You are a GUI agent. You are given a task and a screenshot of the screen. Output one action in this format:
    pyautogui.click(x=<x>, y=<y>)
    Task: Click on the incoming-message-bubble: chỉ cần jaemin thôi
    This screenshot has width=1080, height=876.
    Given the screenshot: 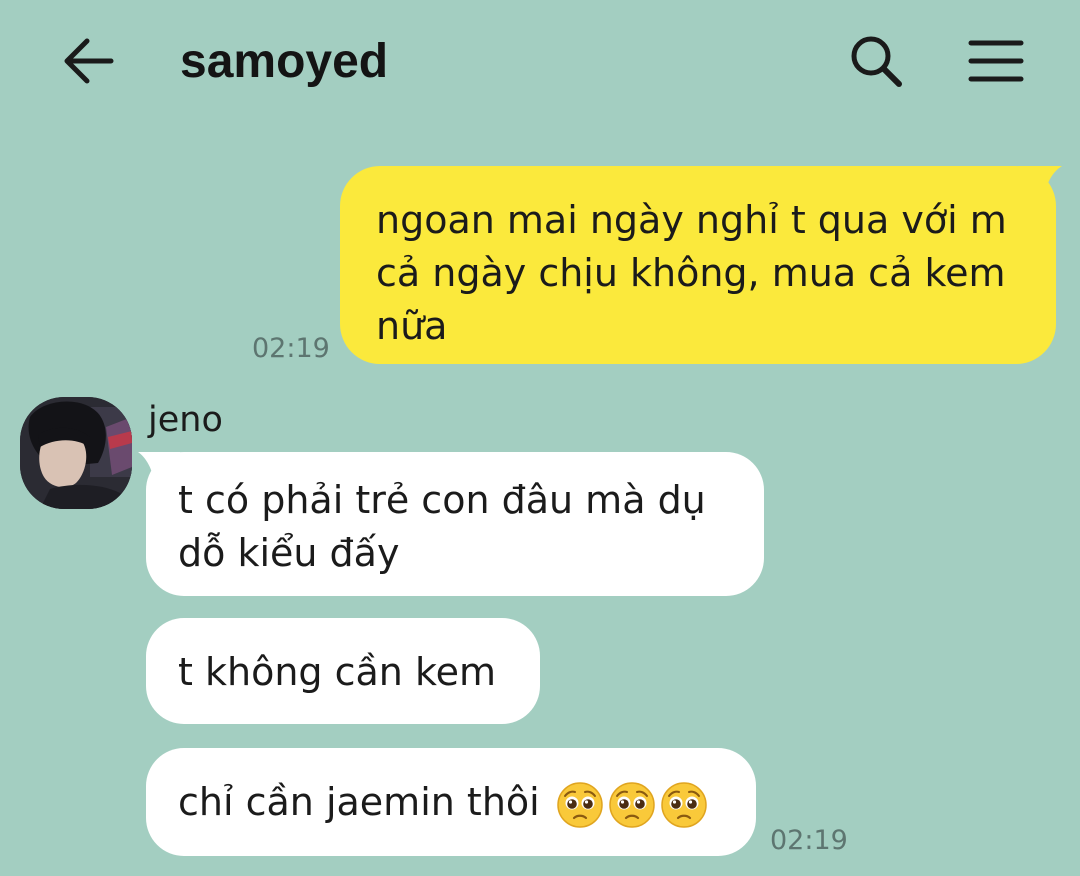 What is the action you would take?
    pyautogui.click(x=451, y=802)
    